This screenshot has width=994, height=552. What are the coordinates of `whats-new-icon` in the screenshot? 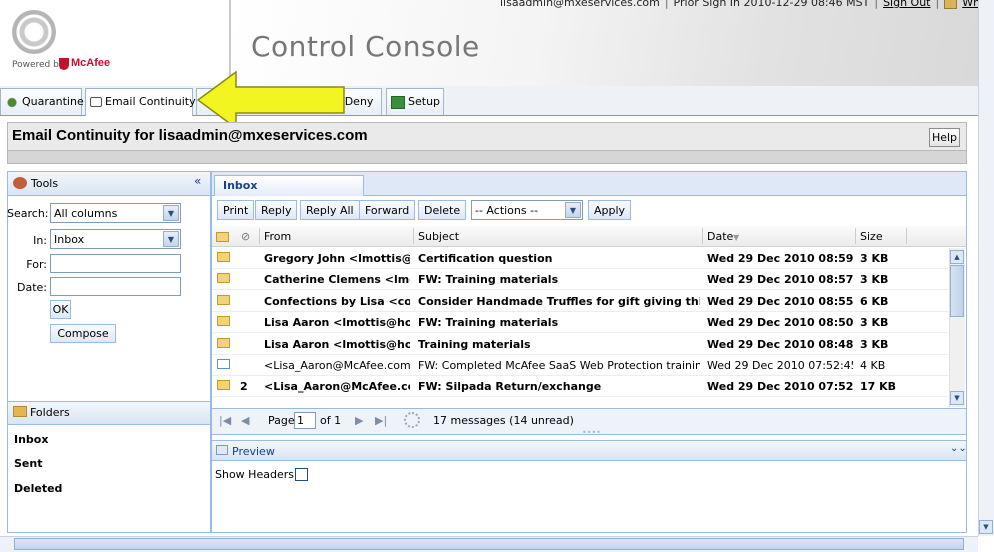 It's located at (951, 4).